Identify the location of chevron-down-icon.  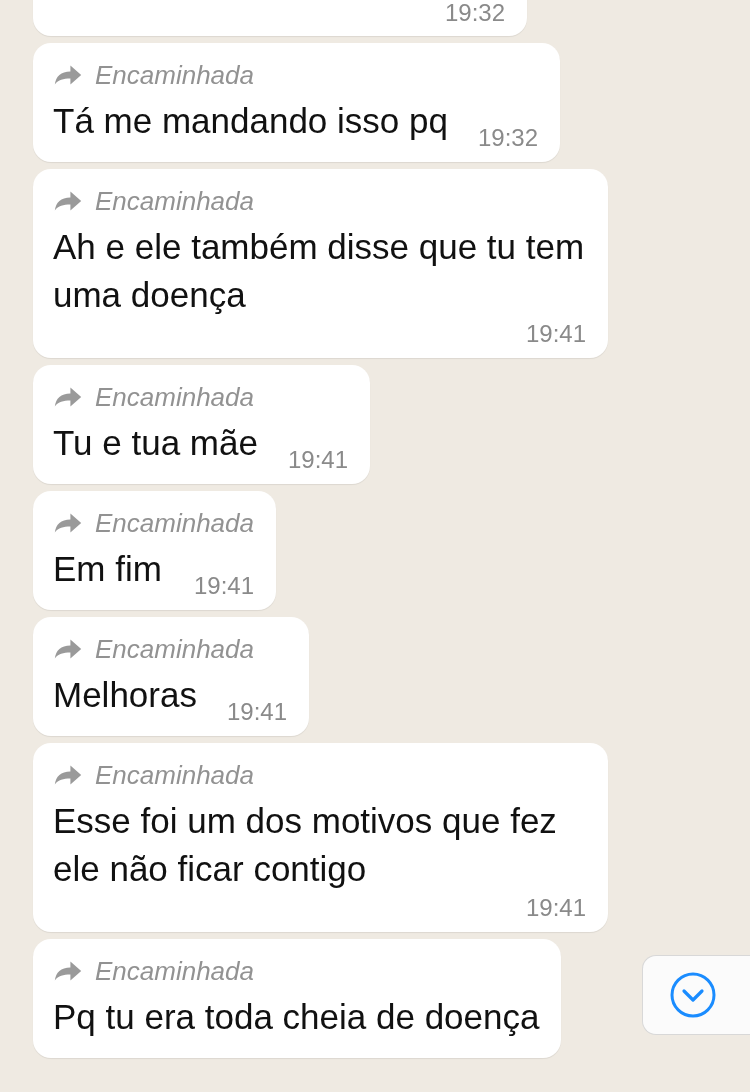
(692, 995).